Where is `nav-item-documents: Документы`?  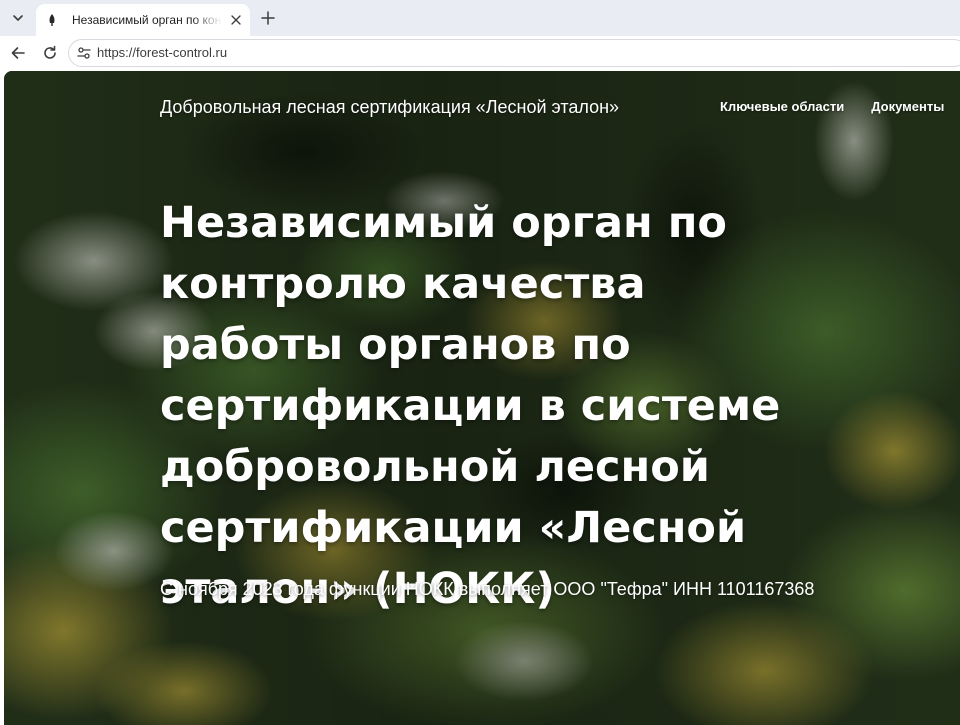 nav-item-documents: Документы is located at coordinates (907, 106).